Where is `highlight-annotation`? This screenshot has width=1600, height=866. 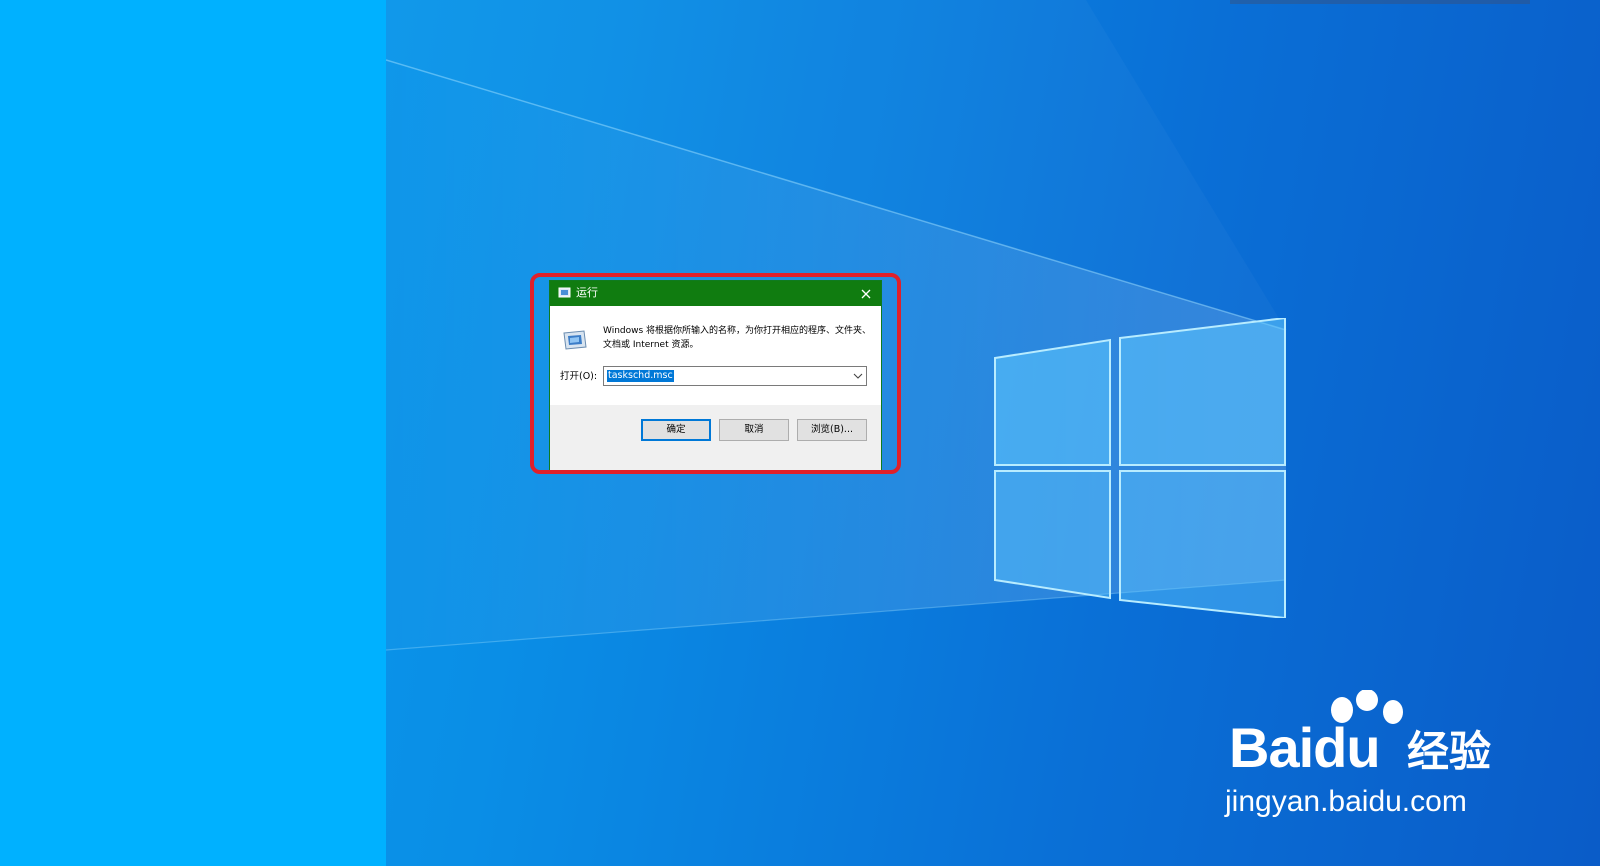
highlight-annotation is located at coordinates (715, 373).